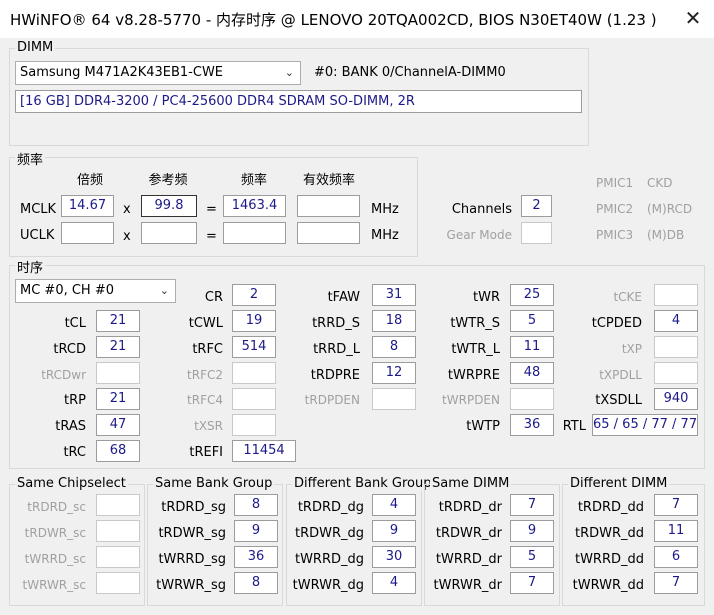 The width and height of the screenshot is (714, 615). I want to click on dimm-module-select: Samsung M471A2K43EB1-CWE ⌄, so click(158, 73).